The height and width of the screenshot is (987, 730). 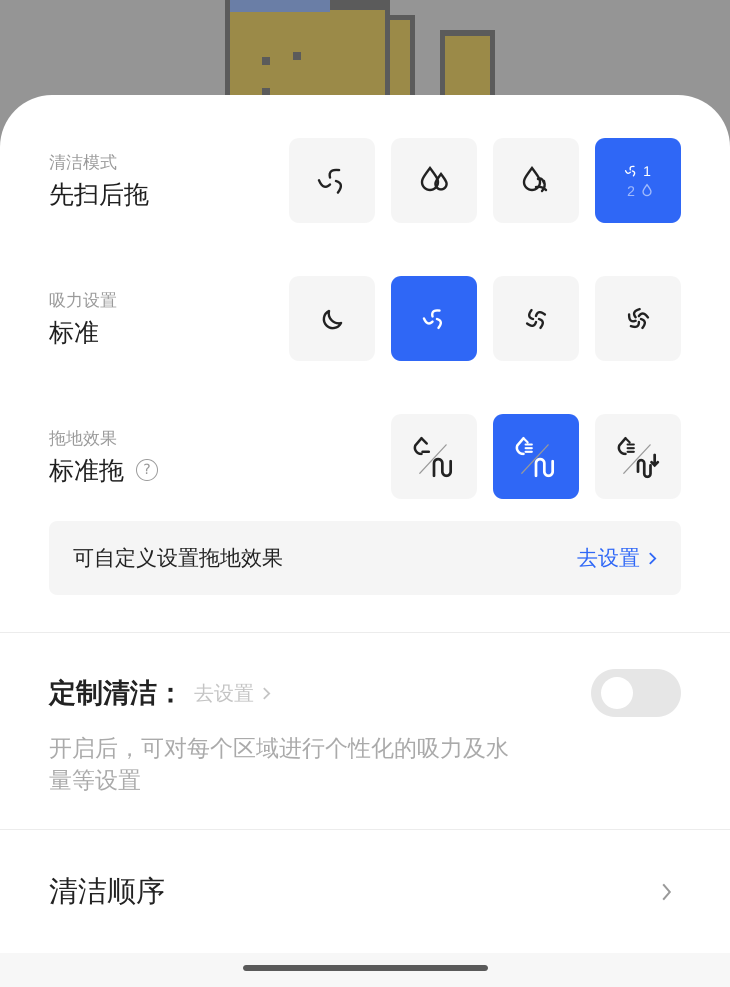 I want to click on option-tile: 1 2, so click(x=638, y=180).